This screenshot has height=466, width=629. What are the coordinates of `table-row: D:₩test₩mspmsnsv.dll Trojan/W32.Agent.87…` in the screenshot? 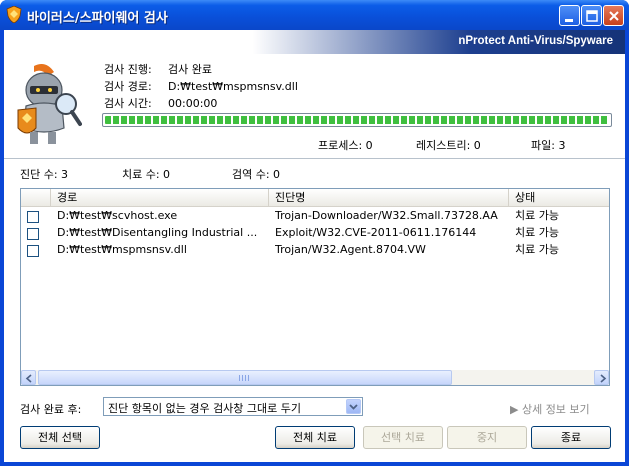 It's located at (315, 250).